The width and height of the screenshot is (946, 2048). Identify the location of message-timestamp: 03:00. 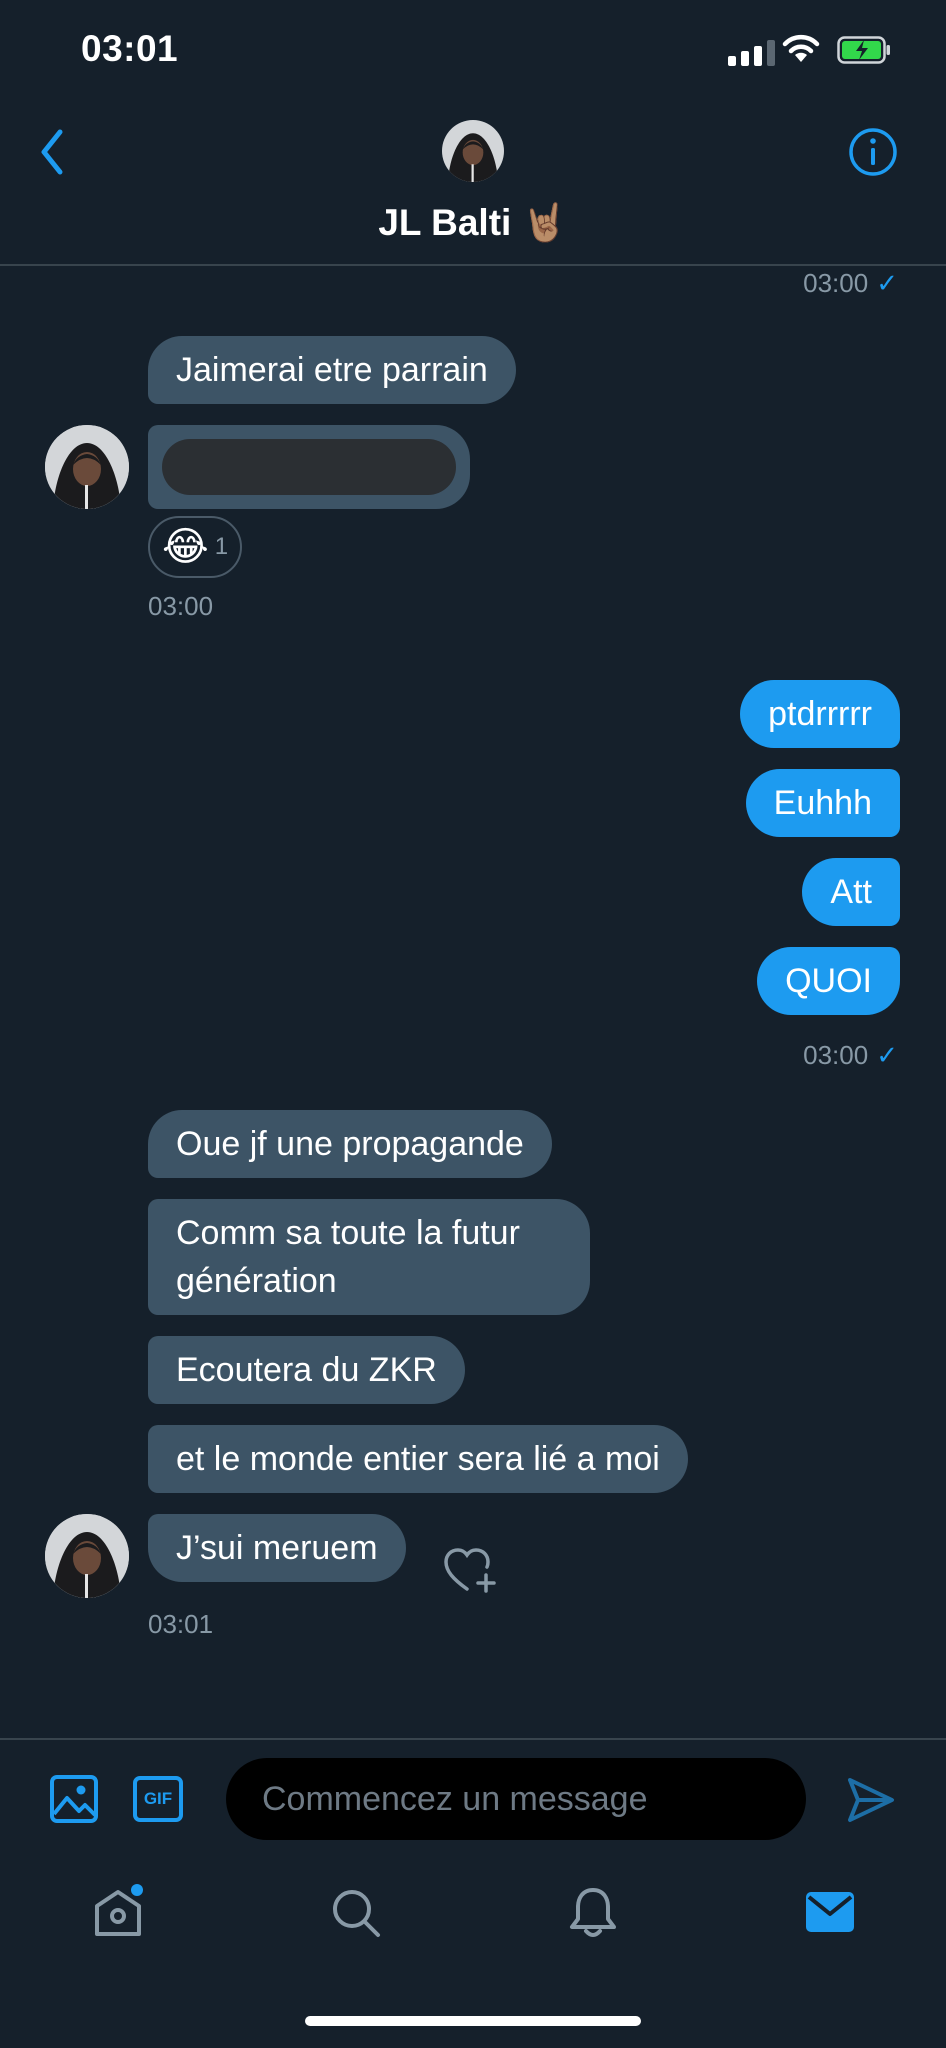
(181, 606).